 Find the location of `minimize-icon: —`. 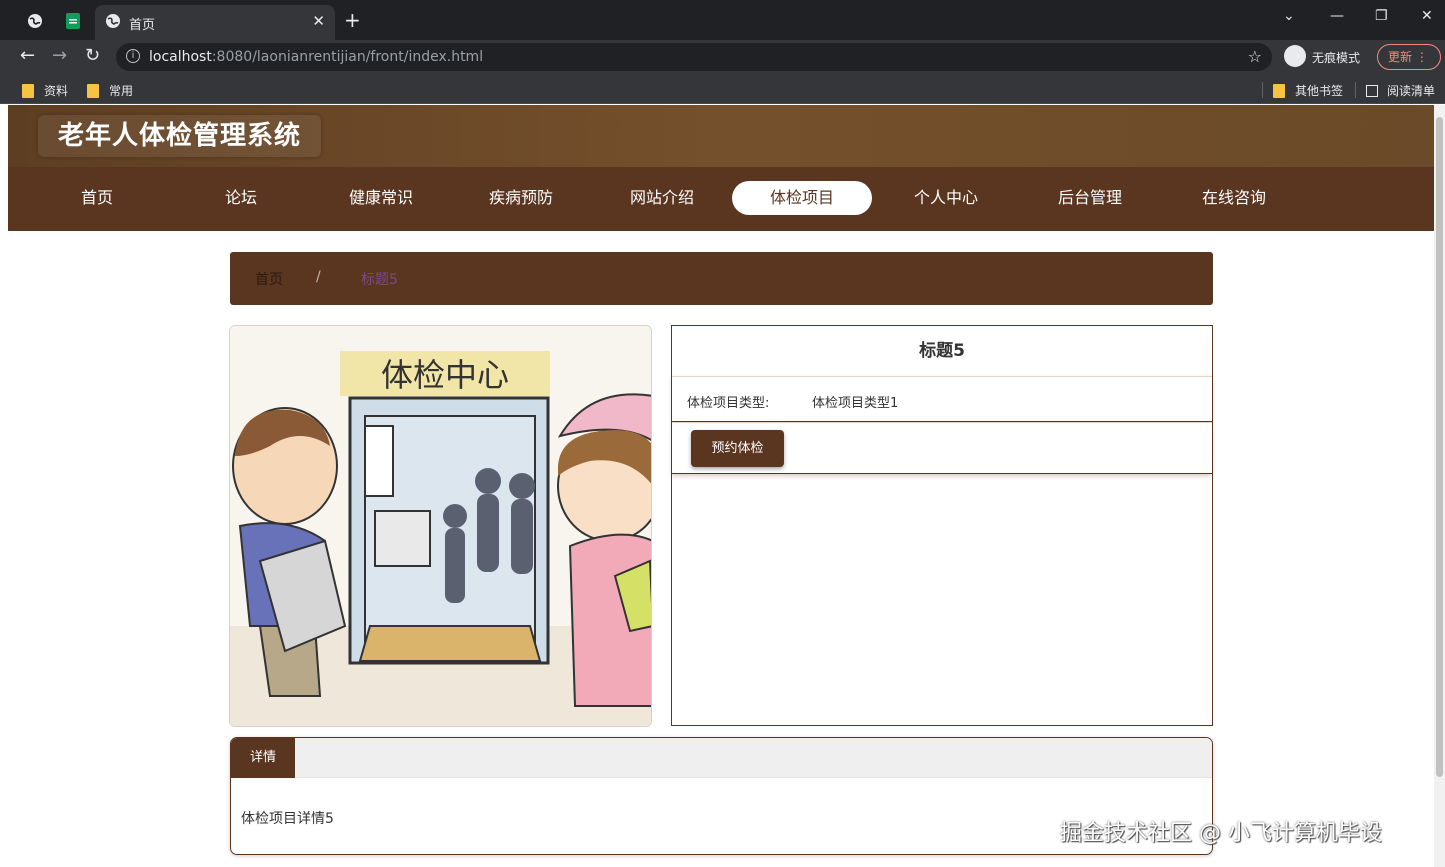

minimize-icon: — is located at coordinates (1337, 16).